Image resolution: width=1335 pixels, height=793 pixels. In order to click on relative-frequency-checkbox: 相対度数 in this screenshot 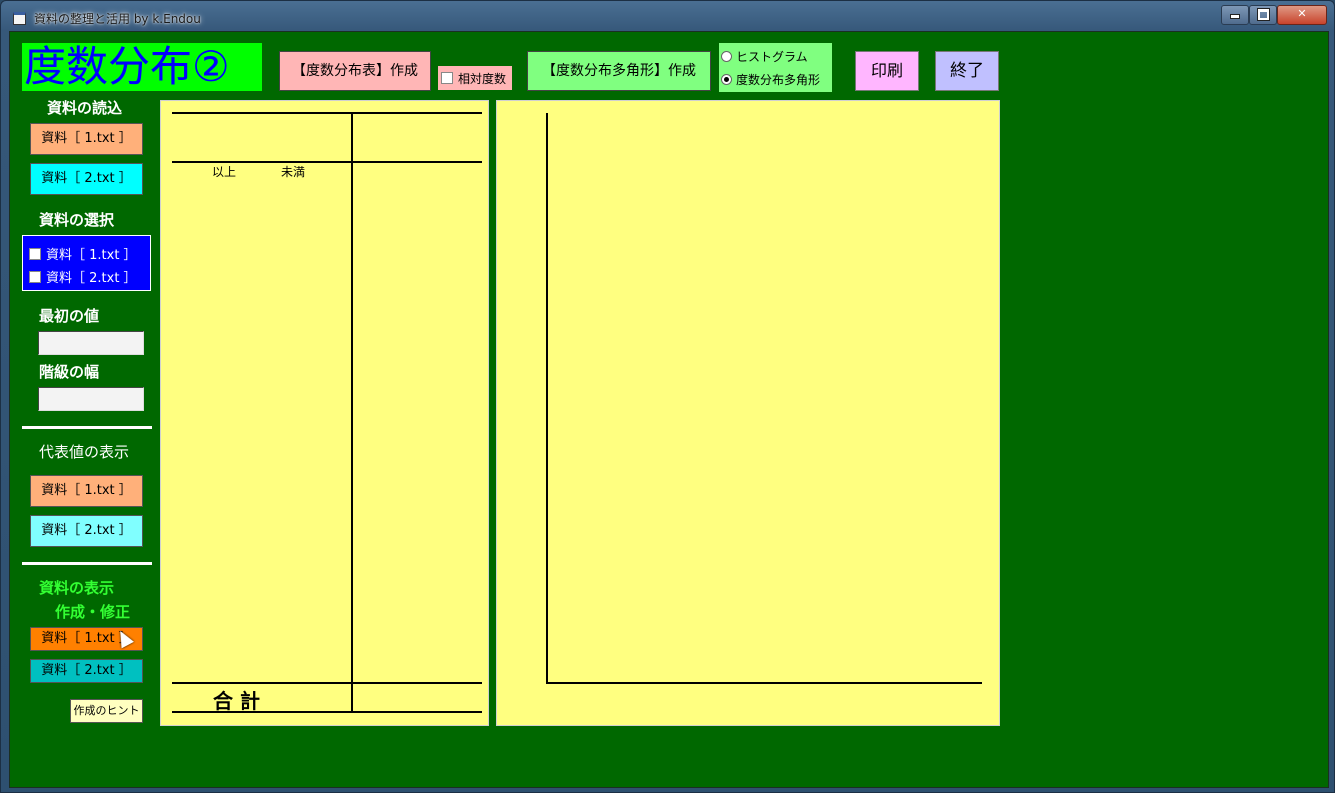, I will do `click(475, 78)`.